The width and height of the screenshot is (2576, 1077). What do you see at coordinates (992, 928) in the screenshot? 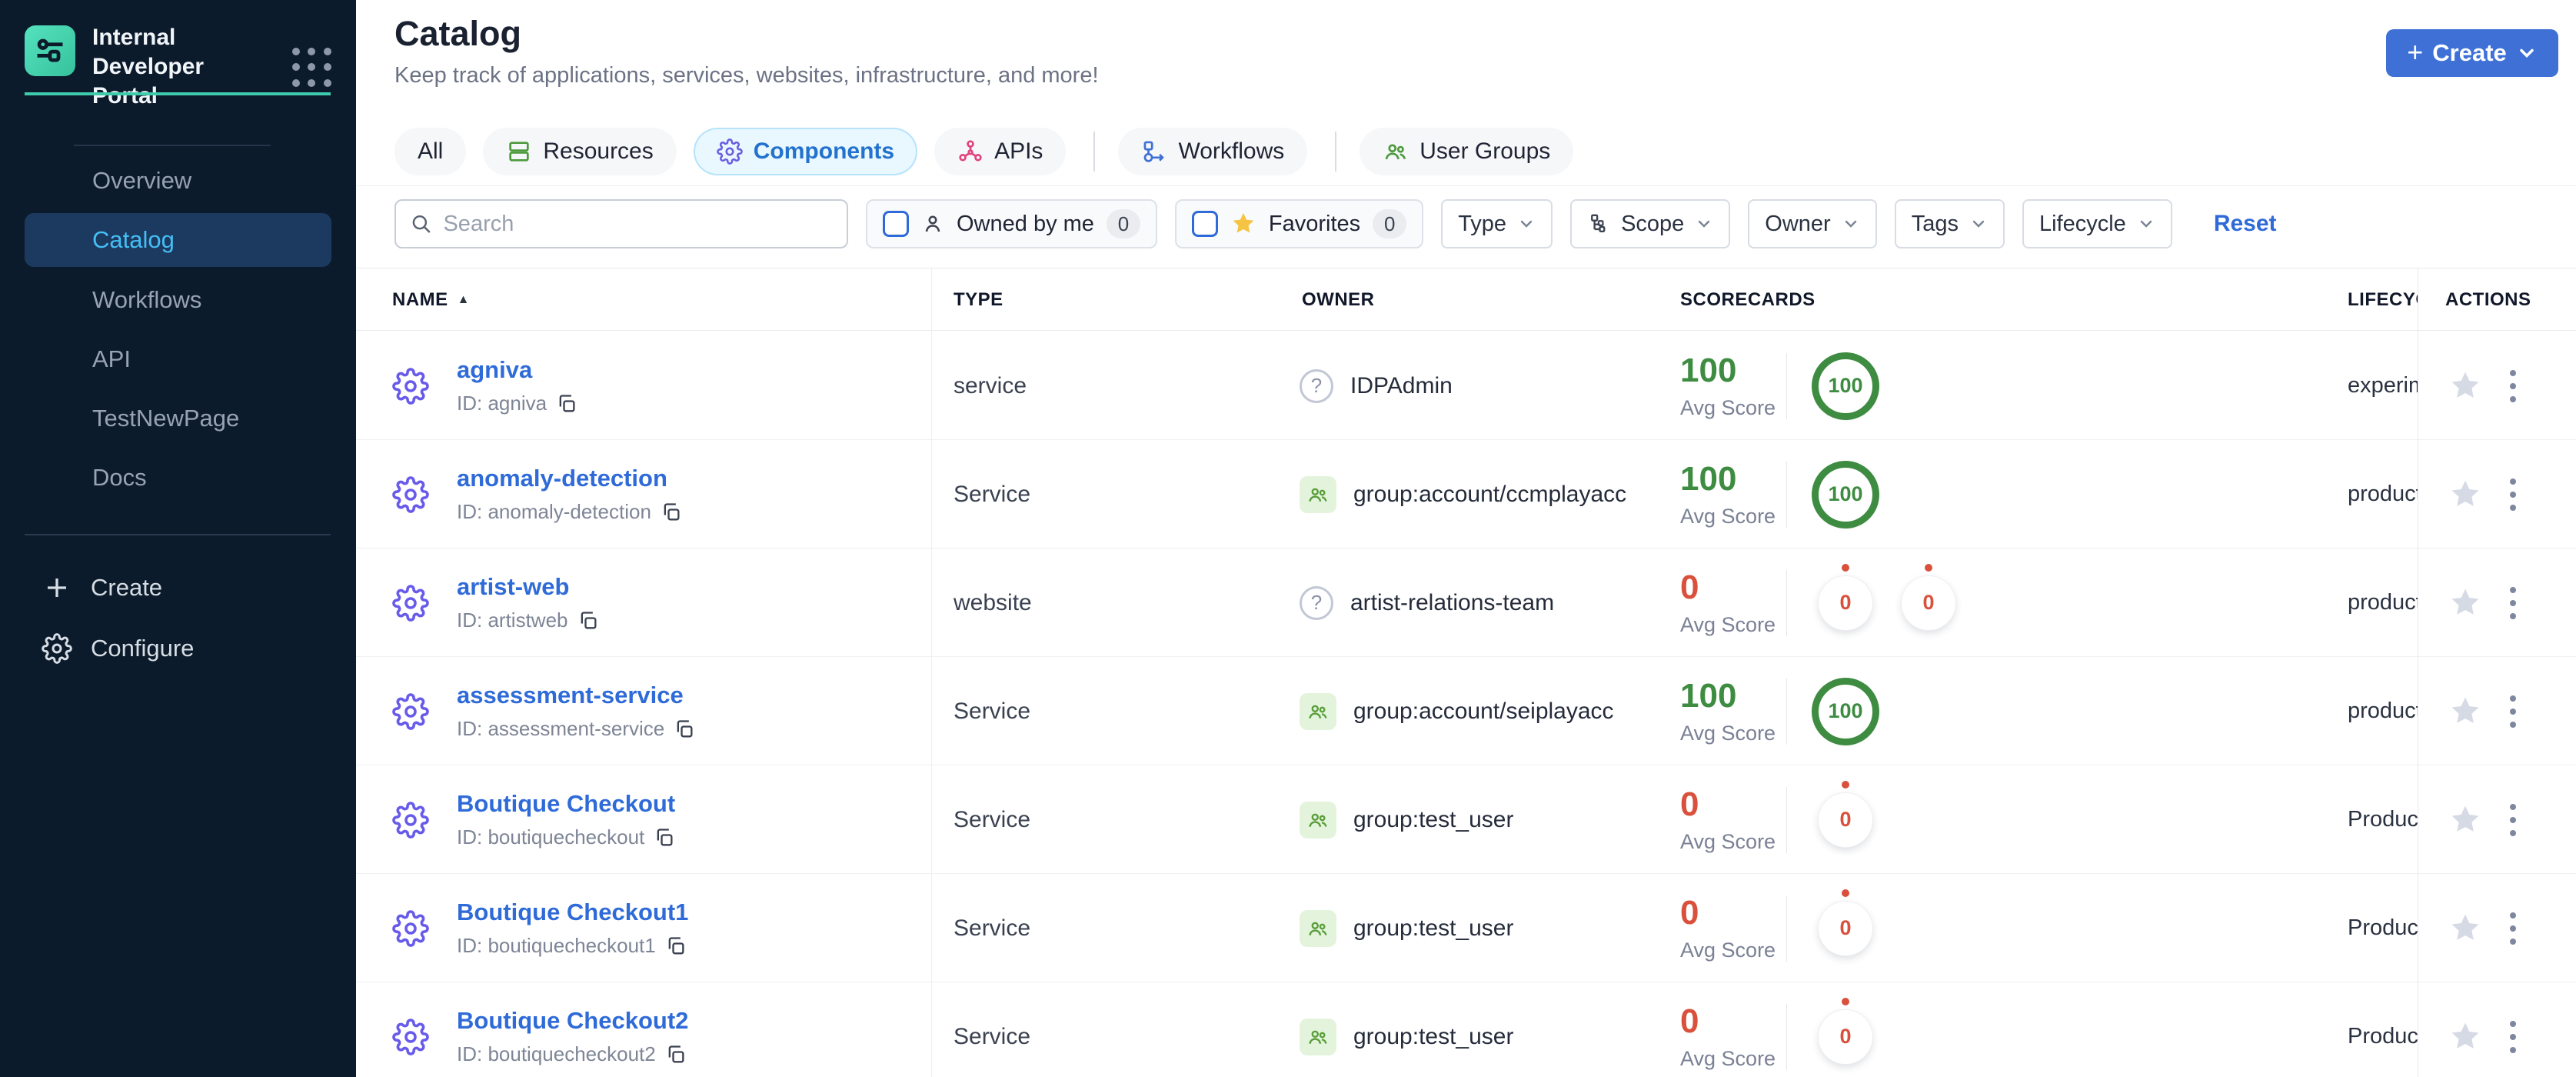
I see `component-type: Service` at bounding box center [992, 928].